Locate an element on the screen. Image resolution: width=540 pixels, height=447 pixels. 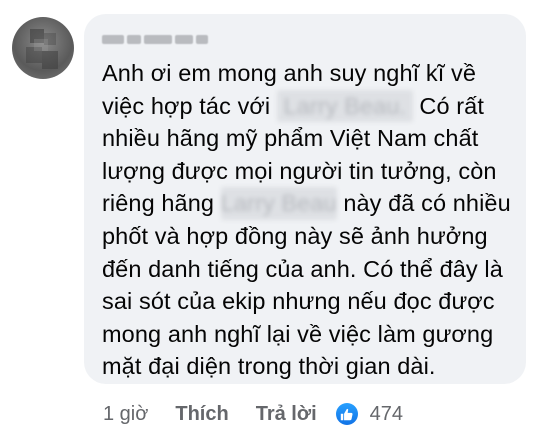
timestamp-link: 1 giờ is located at coordinates (125, 414).